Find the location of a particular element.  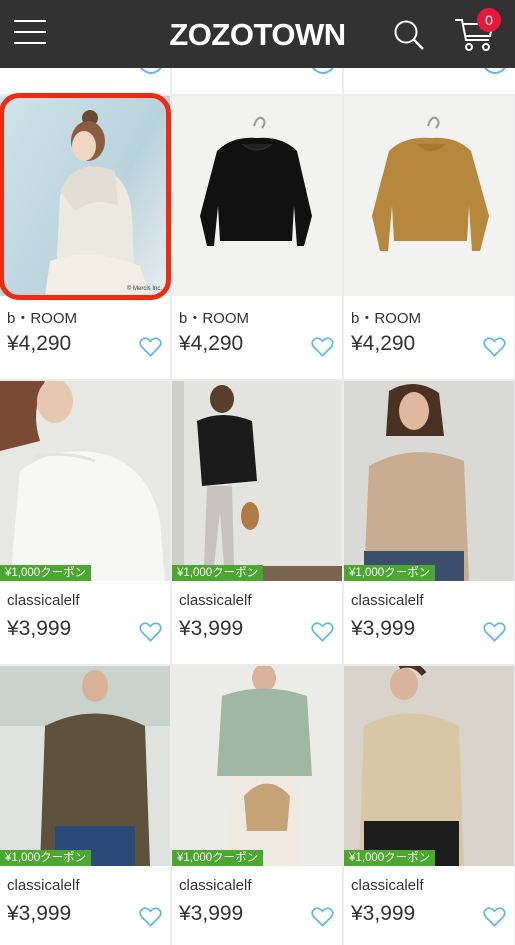

app-header: ZOZOTOWN 0 is located at coordinates (257, 34).